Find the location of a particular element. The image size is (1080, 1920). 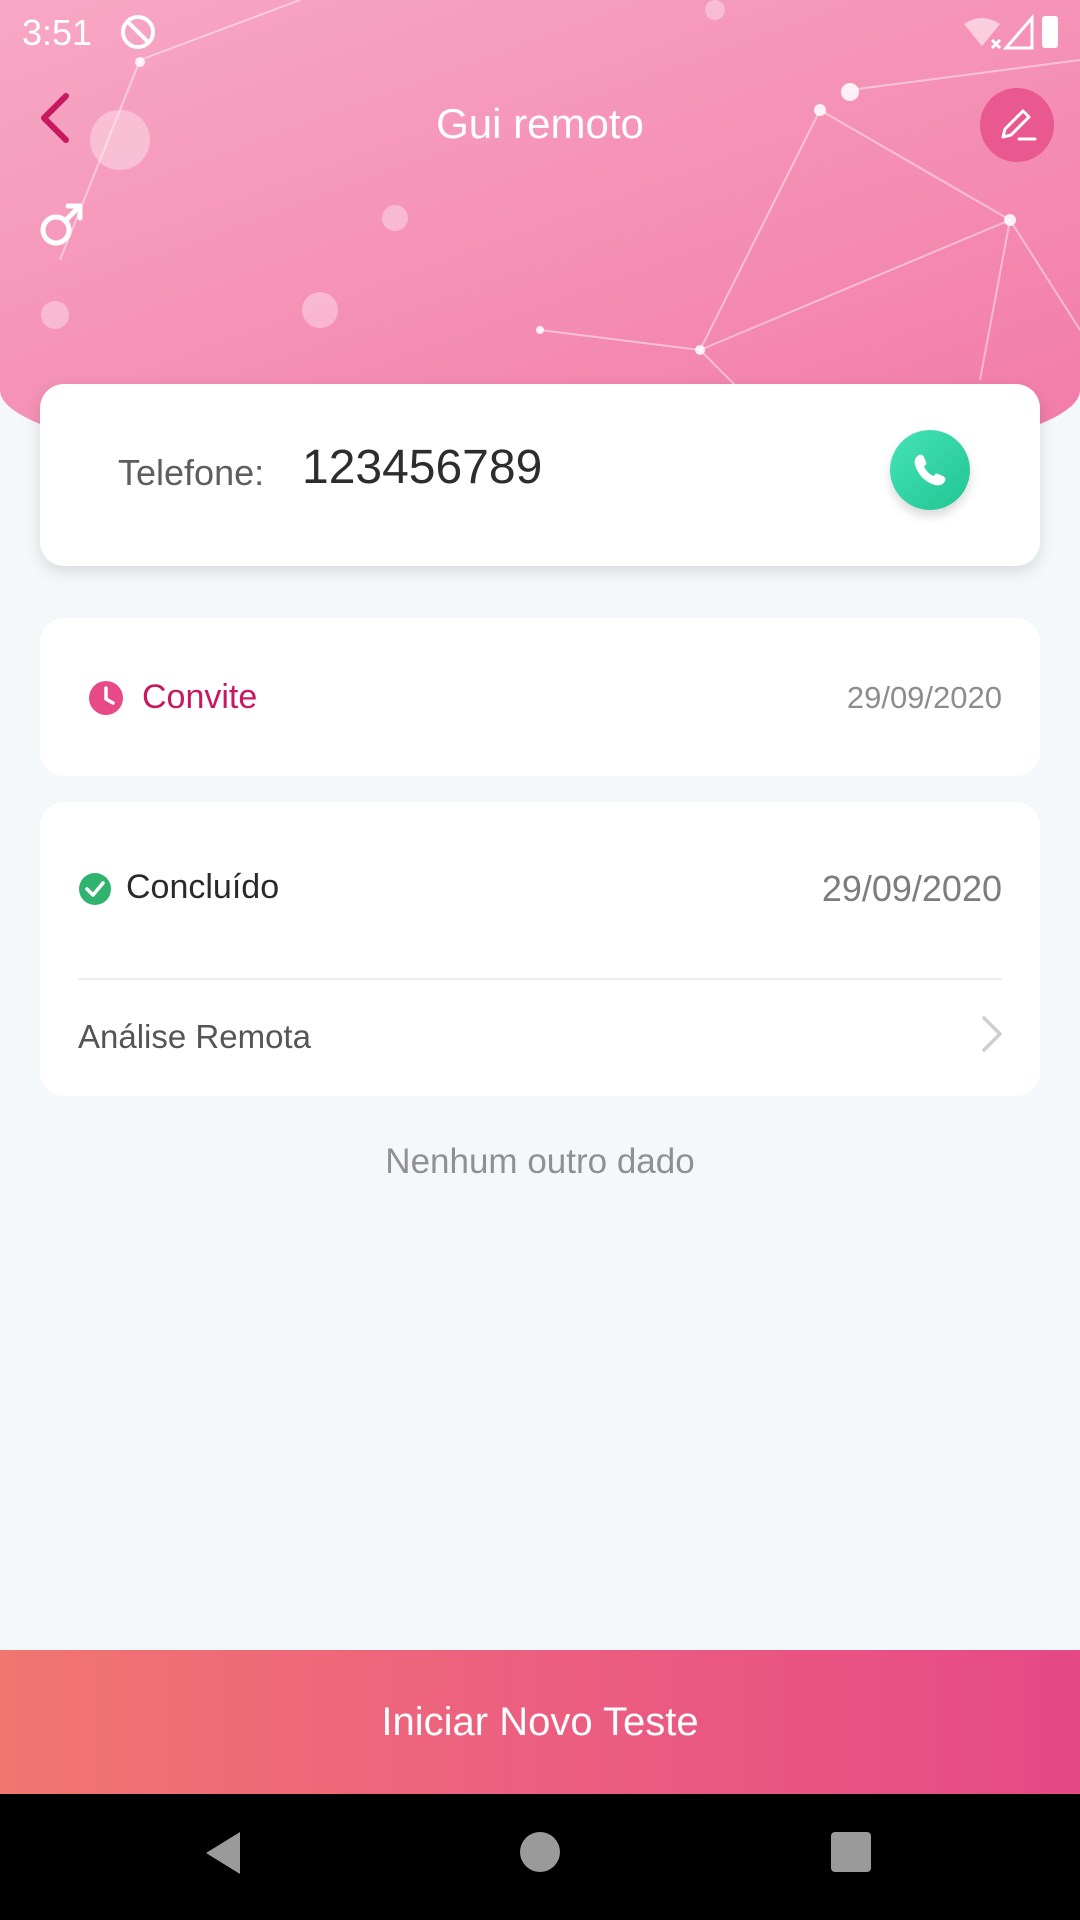

start-new-test-button: Iniciar Novo Teste is located at coordinates (540, 1722).